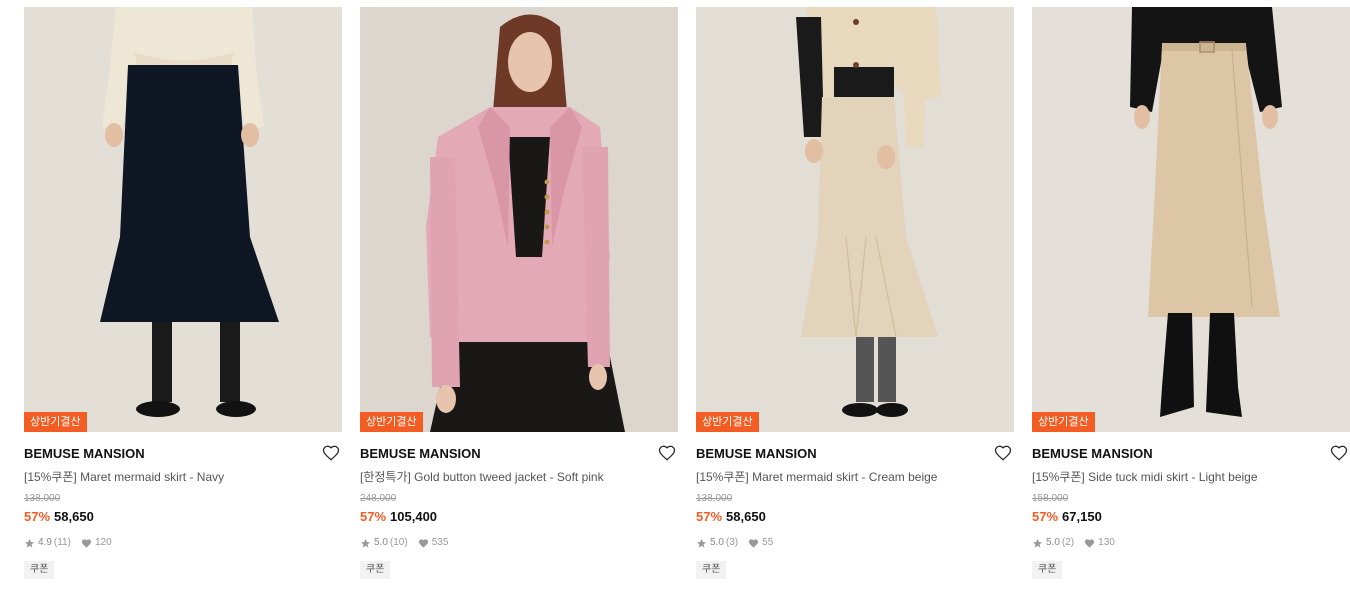  I want to click on stats-row: 4.9 (11) 120, so click(183, 543).